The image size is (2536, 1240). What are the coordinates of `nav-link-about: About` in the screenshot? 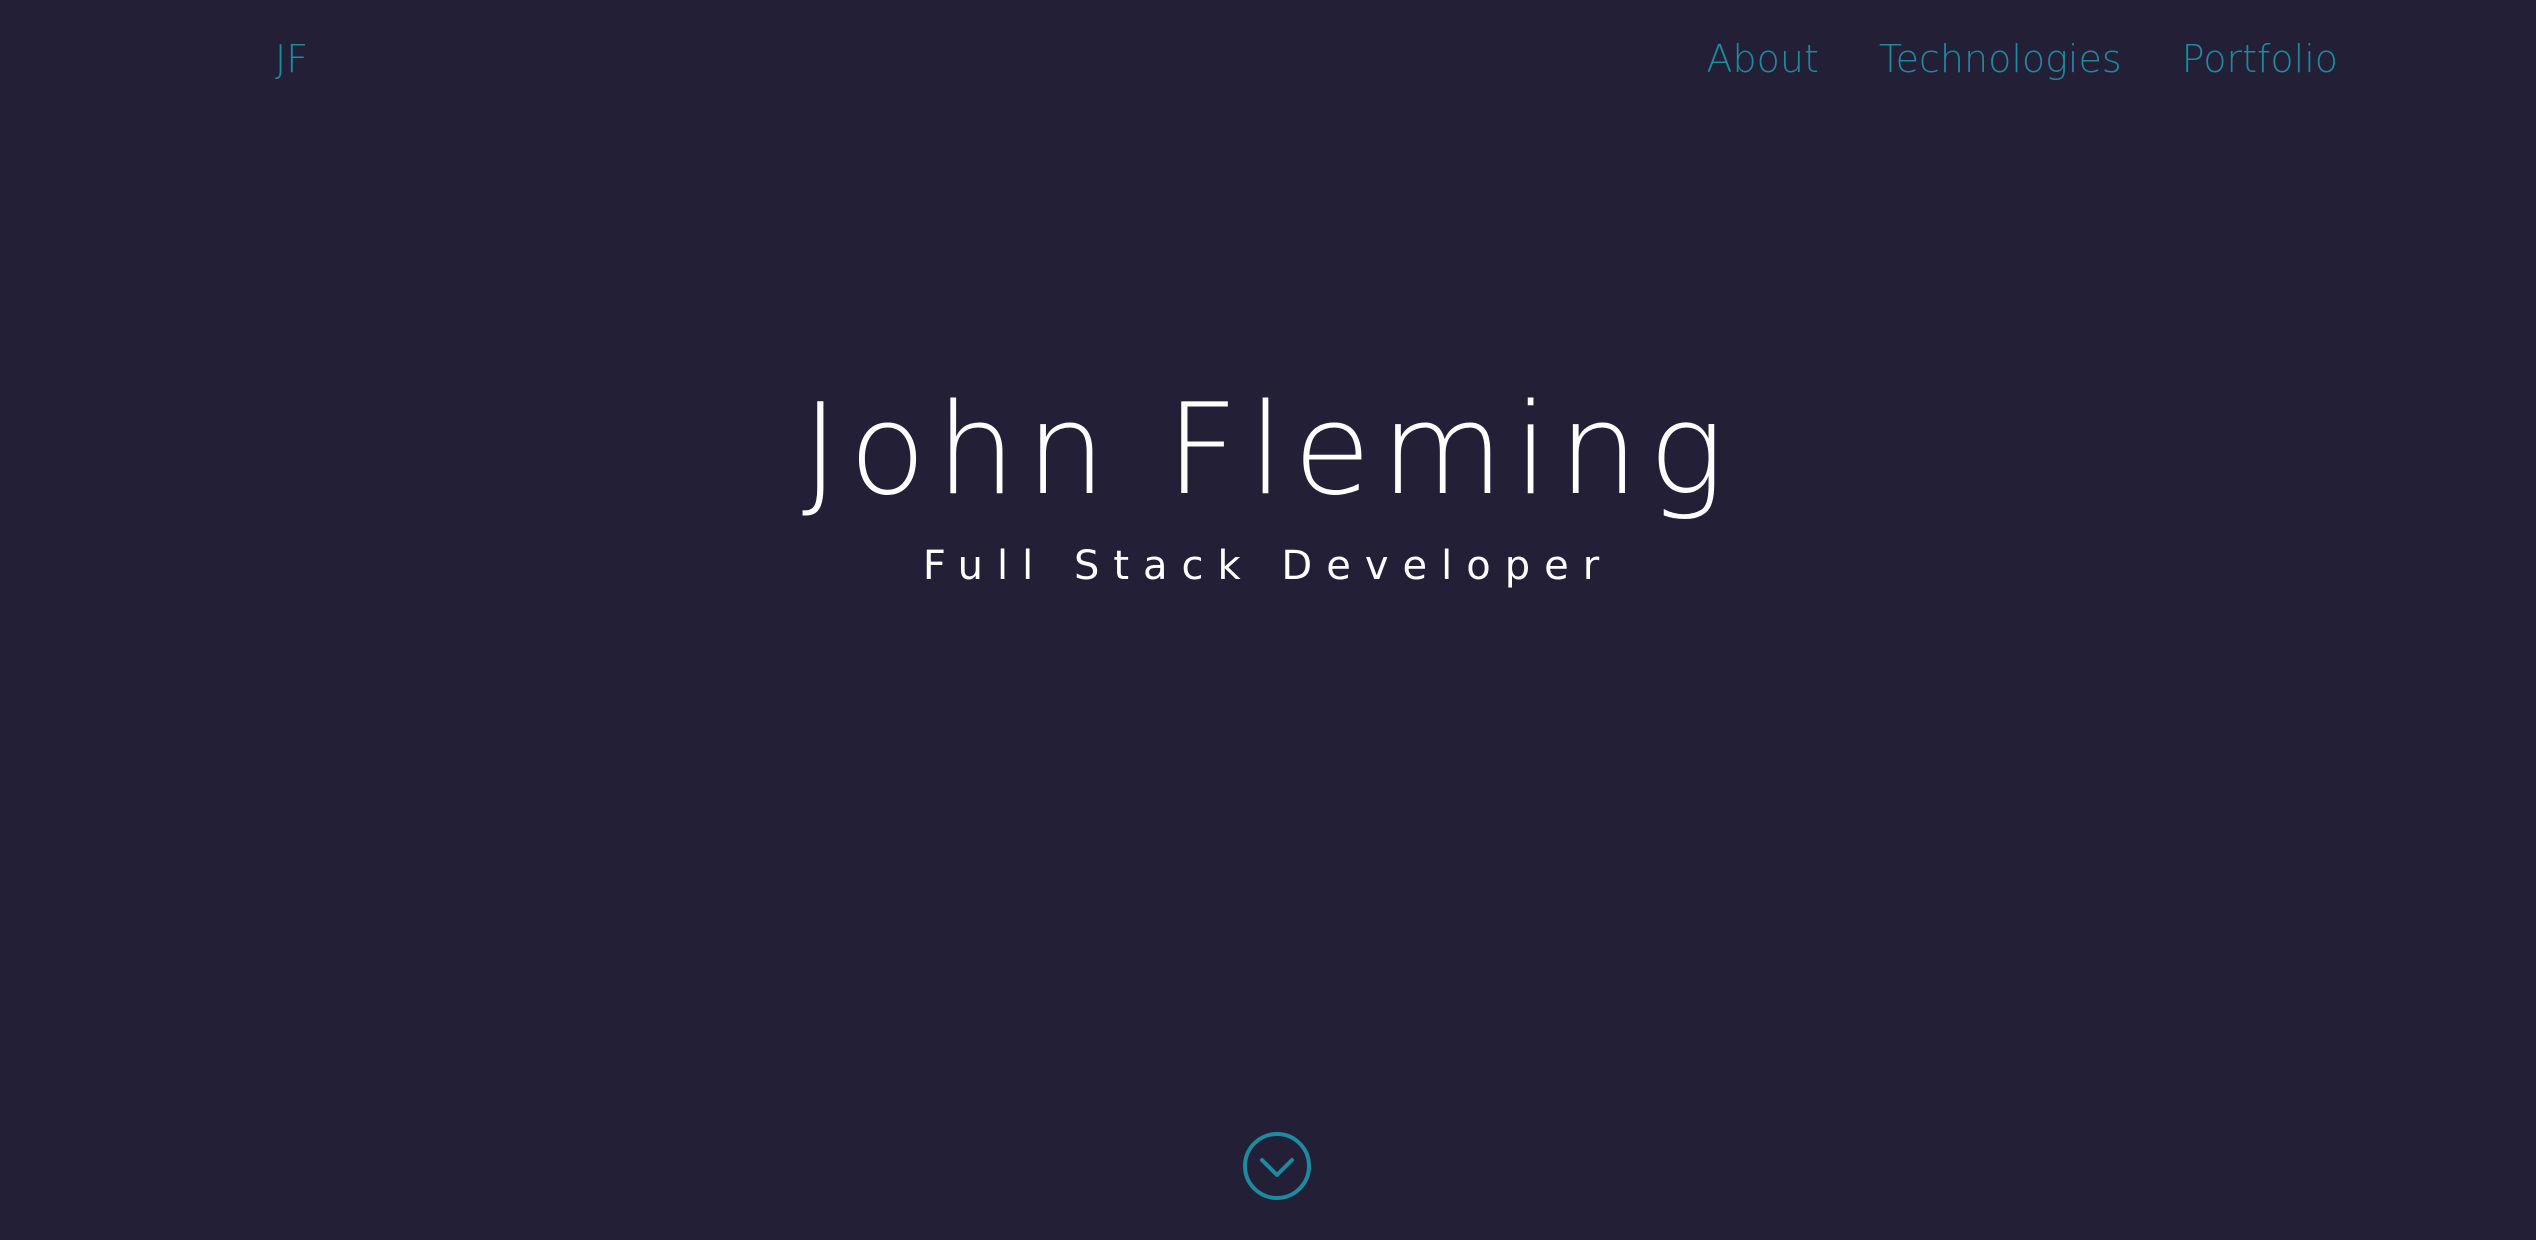 It's located at (1763, 59).